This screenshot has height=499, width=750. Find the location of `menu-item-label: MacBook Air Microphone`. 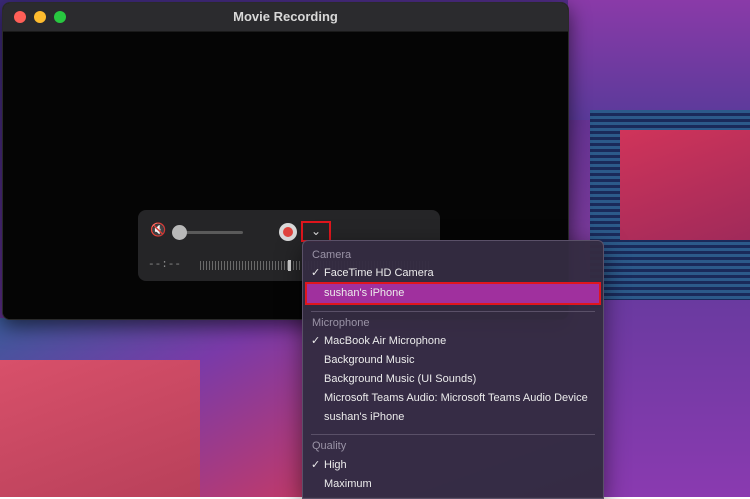

menu-item-label: MacBook Air Microphone is located at coordinates (385, 341).